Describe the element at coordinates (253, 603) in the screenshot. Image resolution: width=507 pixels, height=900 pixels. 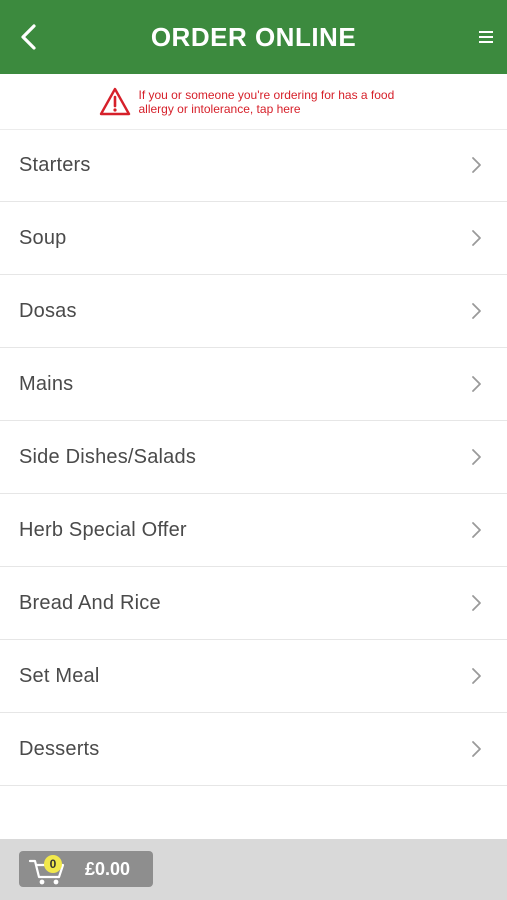
I see `menu-category-bread-and-rice: Bread And Rice` at that location.